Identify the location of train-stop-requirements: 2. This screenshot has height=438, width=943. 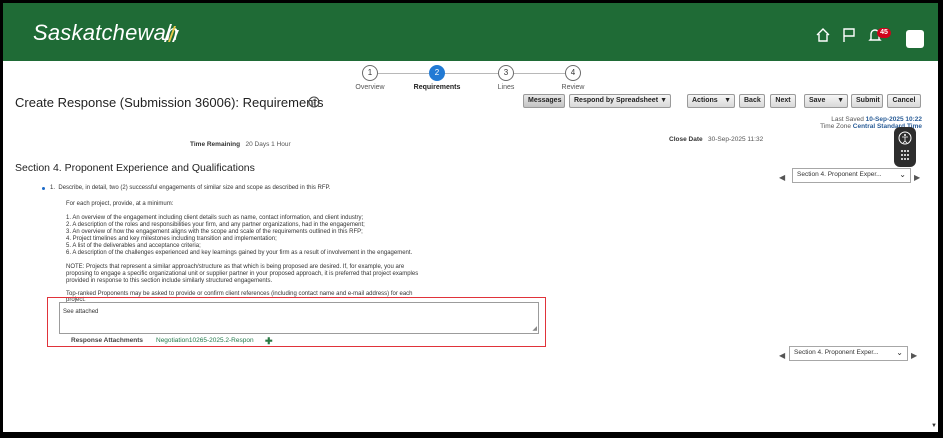
(437, 73).